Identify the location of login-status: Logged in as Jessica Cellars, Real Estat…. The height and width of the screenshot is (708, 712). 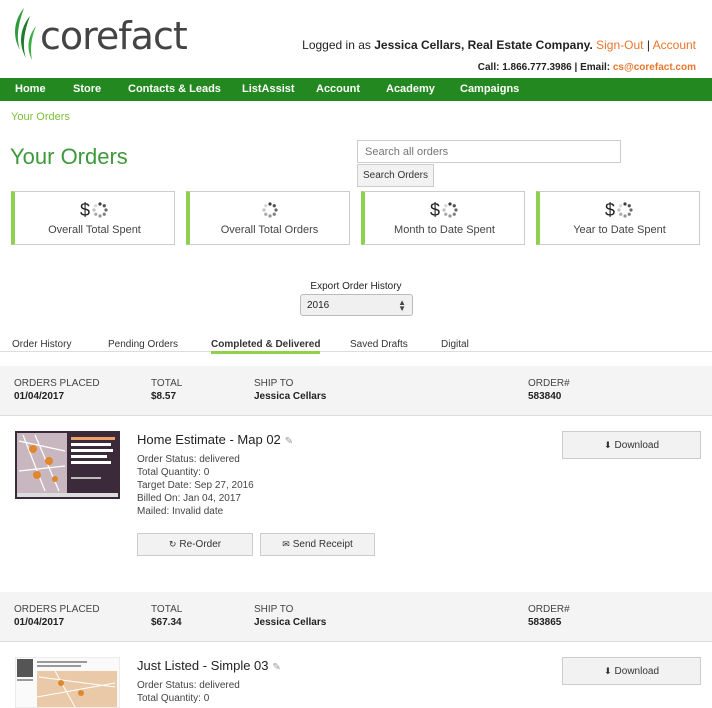
(499, 45).